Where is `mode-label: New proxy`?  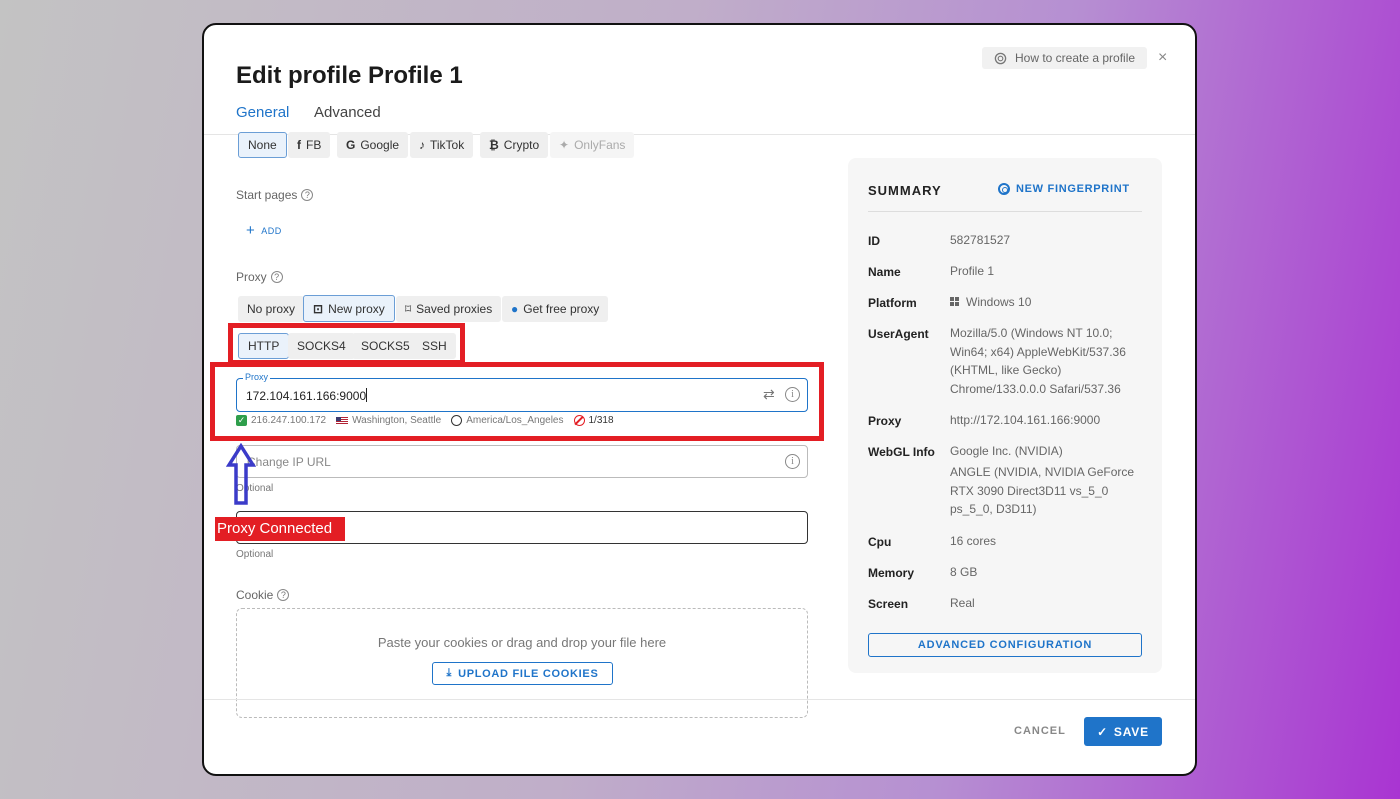 mode-label: New proxy is located at coordinates (356, 308).